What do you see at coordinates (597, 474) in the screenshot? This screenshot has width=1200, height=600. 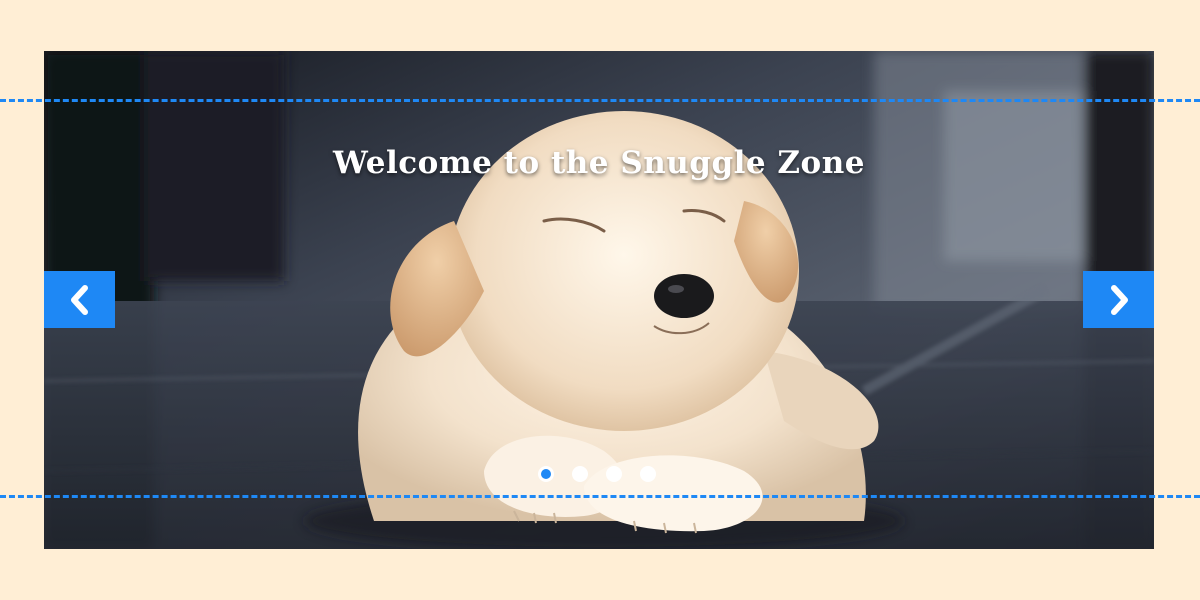 I see `slide-indicators` at bounding box center [597, 474].